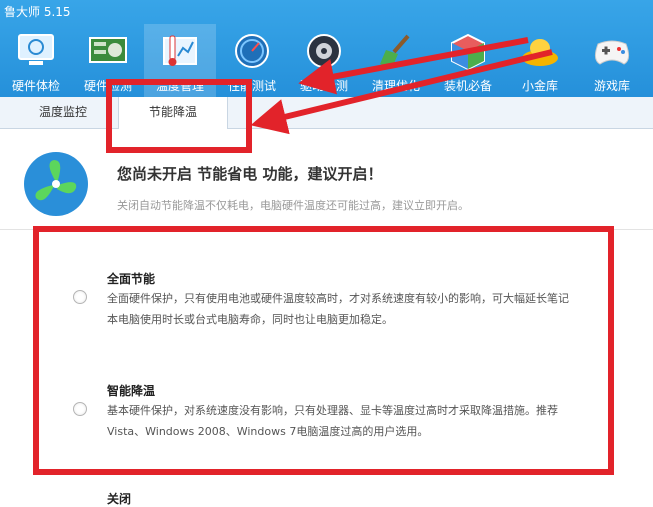  I want to click on broom-icon, so click(395, 51).